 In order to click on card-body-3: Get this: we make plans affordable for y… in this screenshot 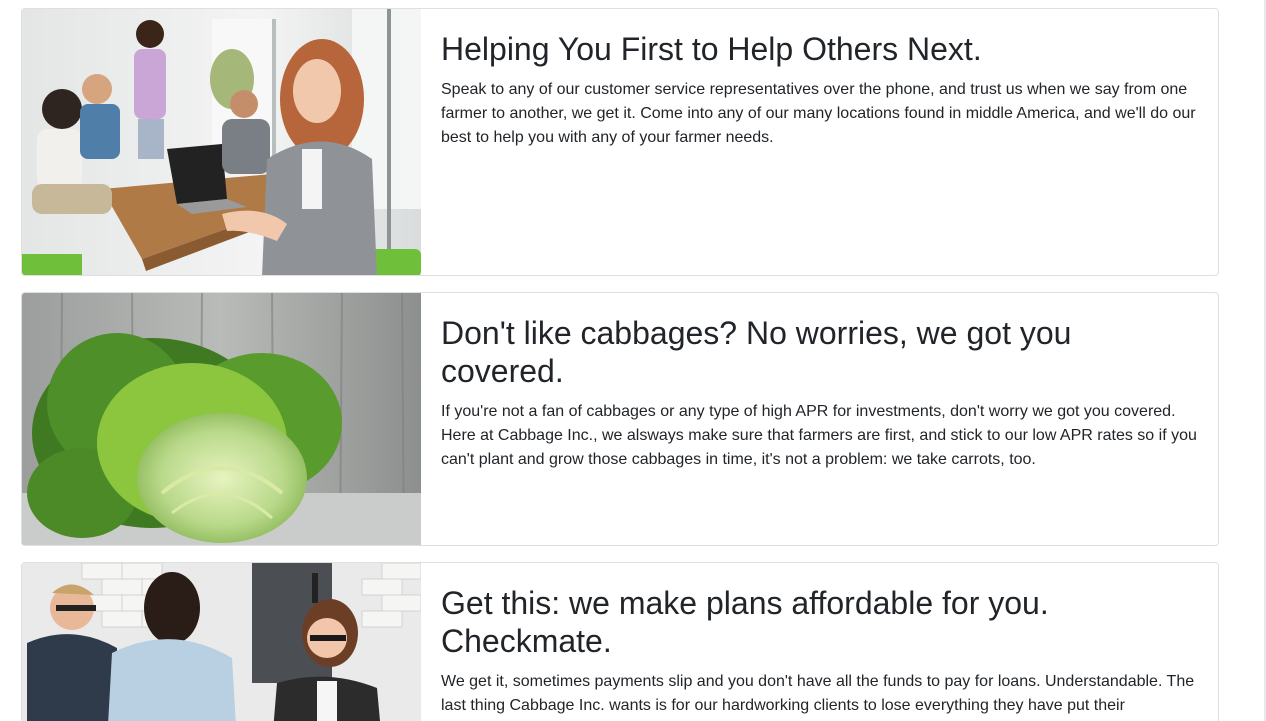, I will do `click(819, 640)`.